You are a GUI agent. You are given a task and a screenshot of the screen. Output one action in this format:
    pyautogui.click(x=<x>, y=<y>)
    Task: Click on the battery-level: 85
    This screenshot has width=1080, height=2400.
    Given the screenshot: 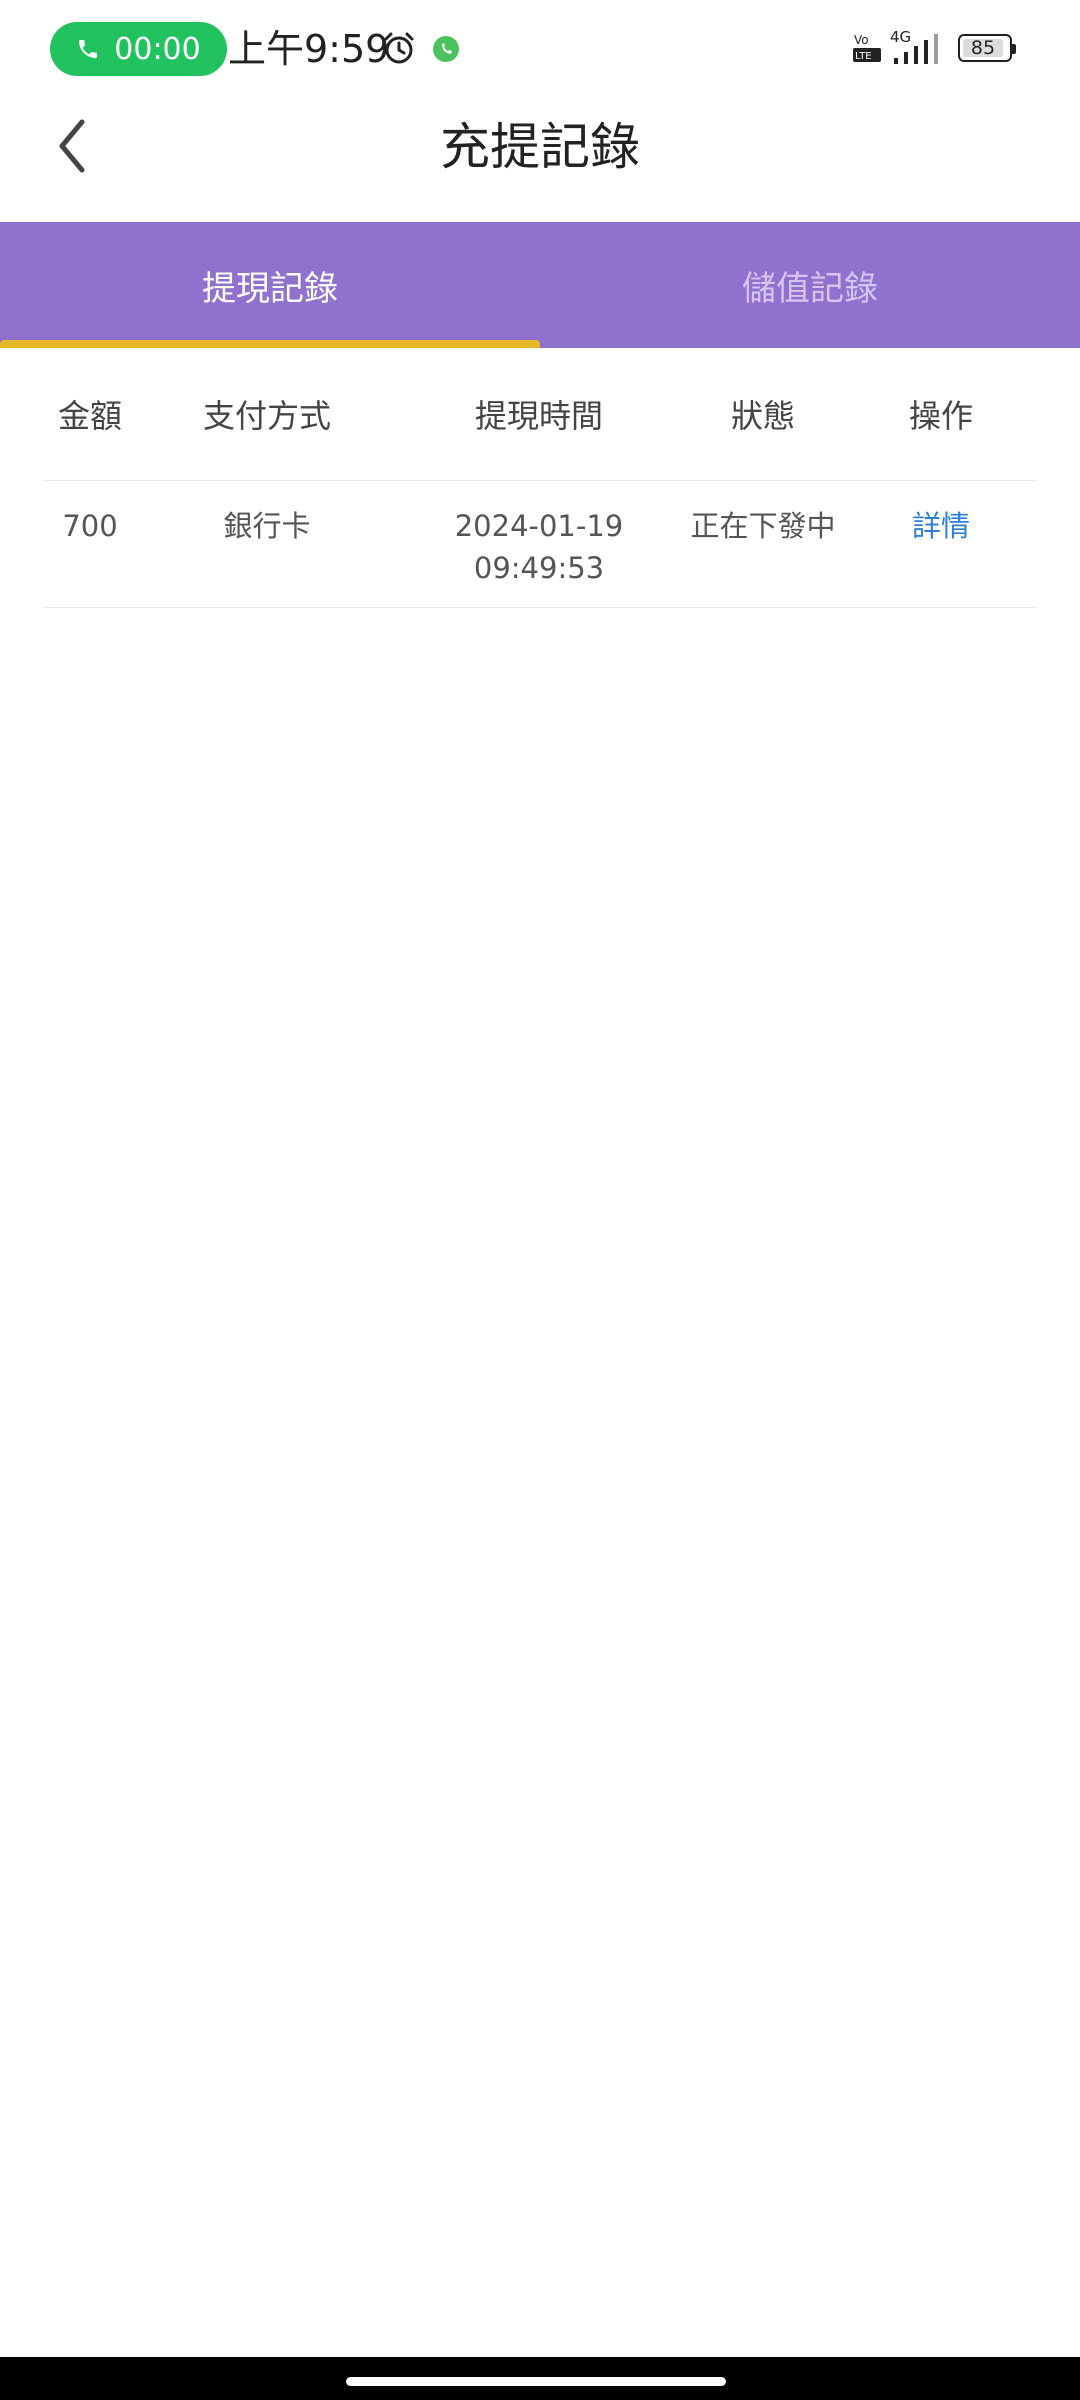 What is the action you would take?
    pyautogui.click(x=983, y=48)
    